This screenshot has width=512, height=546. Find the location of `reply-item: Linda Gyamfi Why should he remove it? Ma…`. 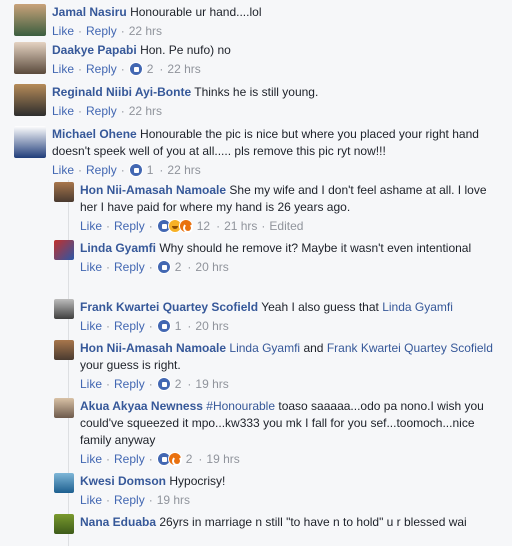

reply-item: Linda Gyamfi Why should he remove it? Ma… is located at coordinates (279, 258).